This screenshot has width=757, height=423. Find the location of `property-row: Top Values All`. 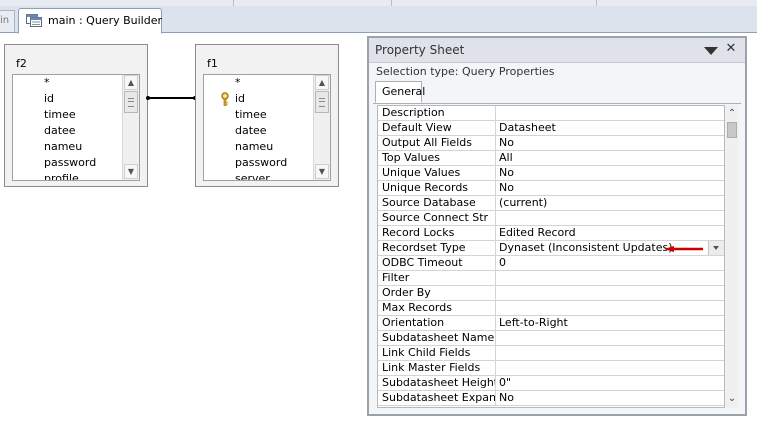

property-row: Top Values All is located at coordinates (551, 158).